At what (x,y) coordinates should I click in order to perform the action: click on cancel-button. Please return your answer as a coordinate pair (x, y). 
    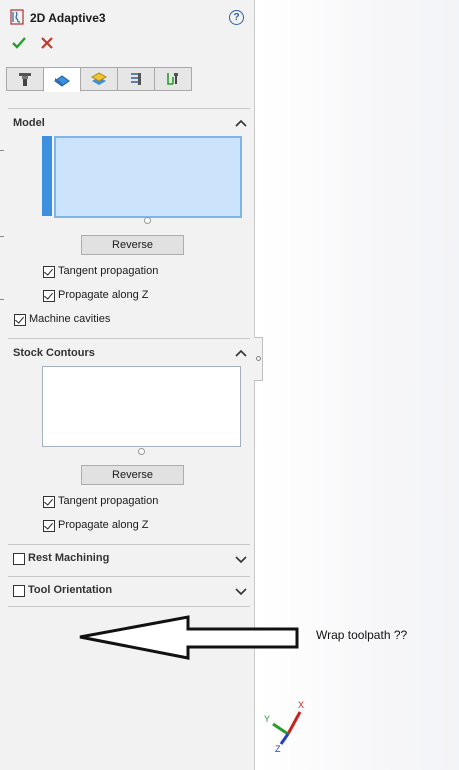
    Looking at the image, I should click on (47, 43).